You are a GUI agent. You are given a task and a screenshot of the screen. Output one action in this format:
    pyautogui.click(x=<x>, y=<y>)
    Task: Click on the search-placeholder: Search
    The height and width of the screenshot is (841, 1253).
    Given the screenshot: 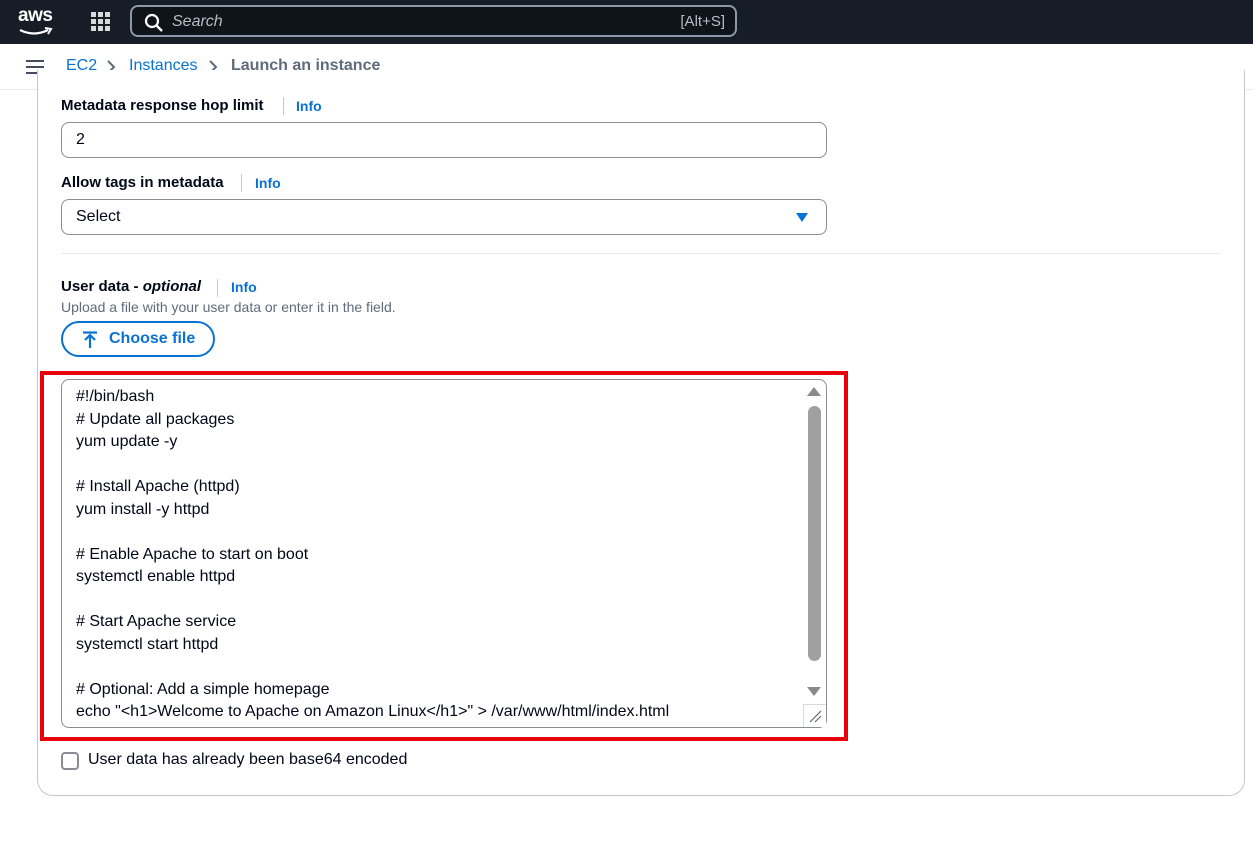 What is the action you would take?
    pyautogui.click(x=197, y=21)
    